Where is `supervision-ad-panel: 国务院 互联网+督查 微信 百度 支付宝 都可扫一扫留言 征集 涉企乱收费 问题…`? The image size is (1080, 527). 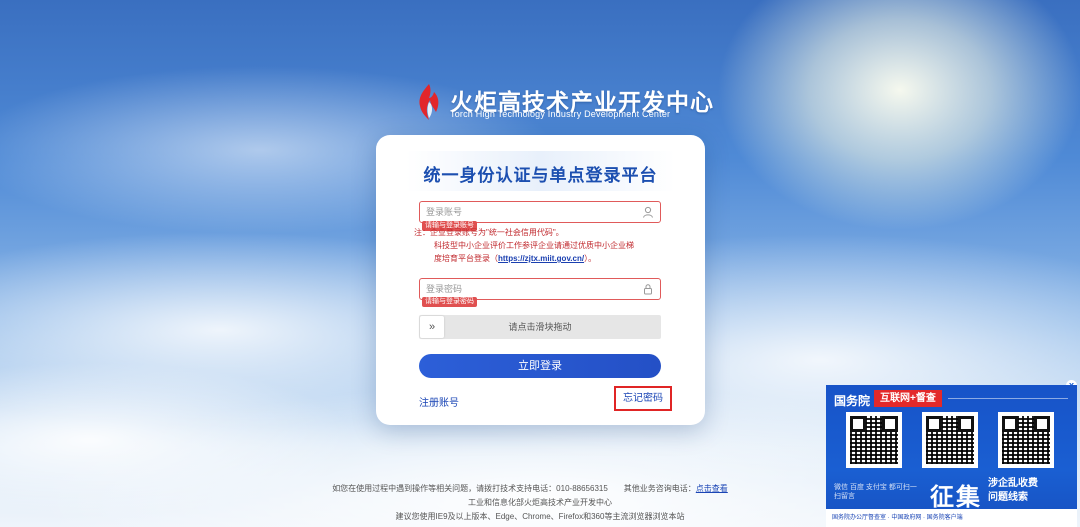 supervision-ad-panel: 国务院 互联网+督查 微信 百度 支付宝 都可扫一扫留言 征集 涉企乱收费 问题… is located at coordinates (951, 456).